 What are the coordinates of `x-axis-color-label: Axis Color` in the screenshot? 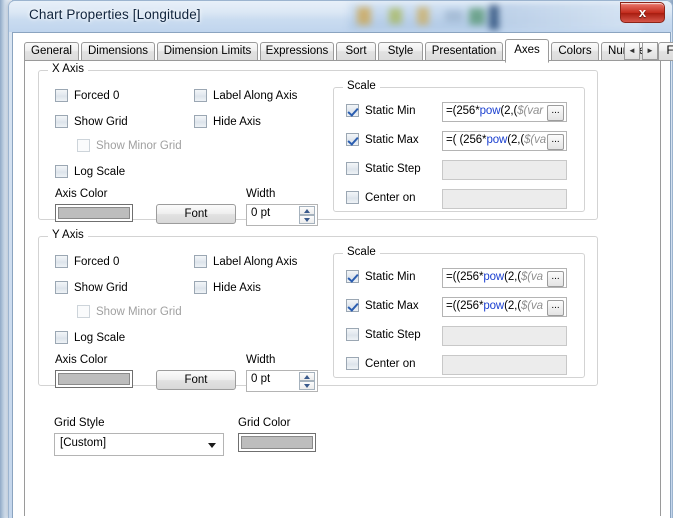 It's located at (81, 194).